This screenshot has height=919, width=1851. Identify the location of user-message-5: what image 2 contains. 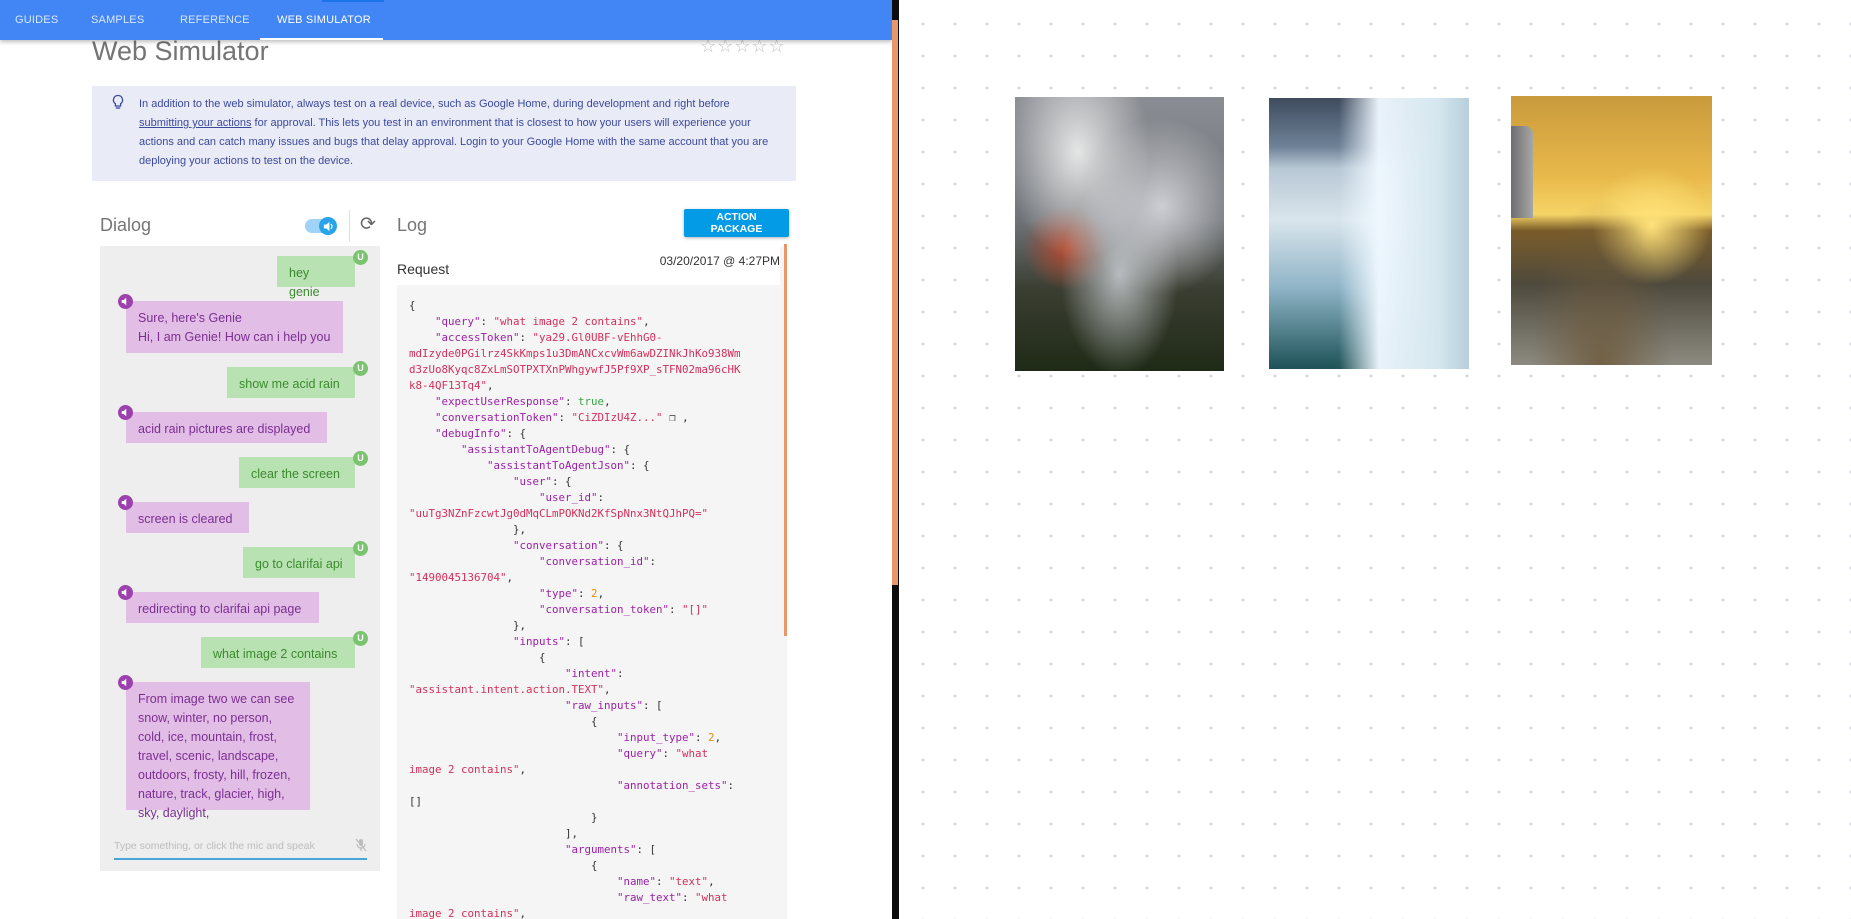
(278, 652).